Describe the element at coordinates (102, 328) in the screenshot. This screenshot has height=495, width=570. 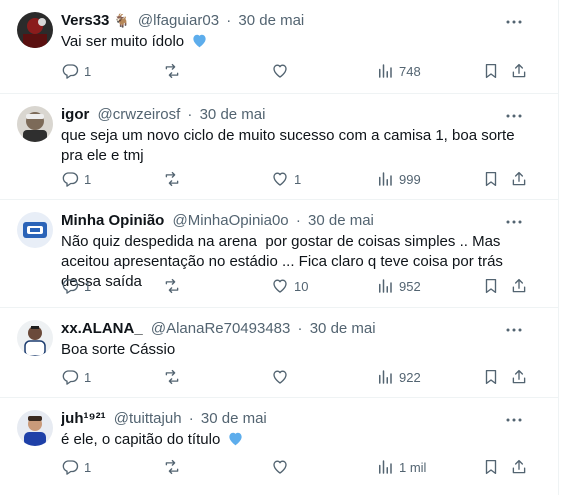
I see `display-name: xx.ALANA_` at that location.